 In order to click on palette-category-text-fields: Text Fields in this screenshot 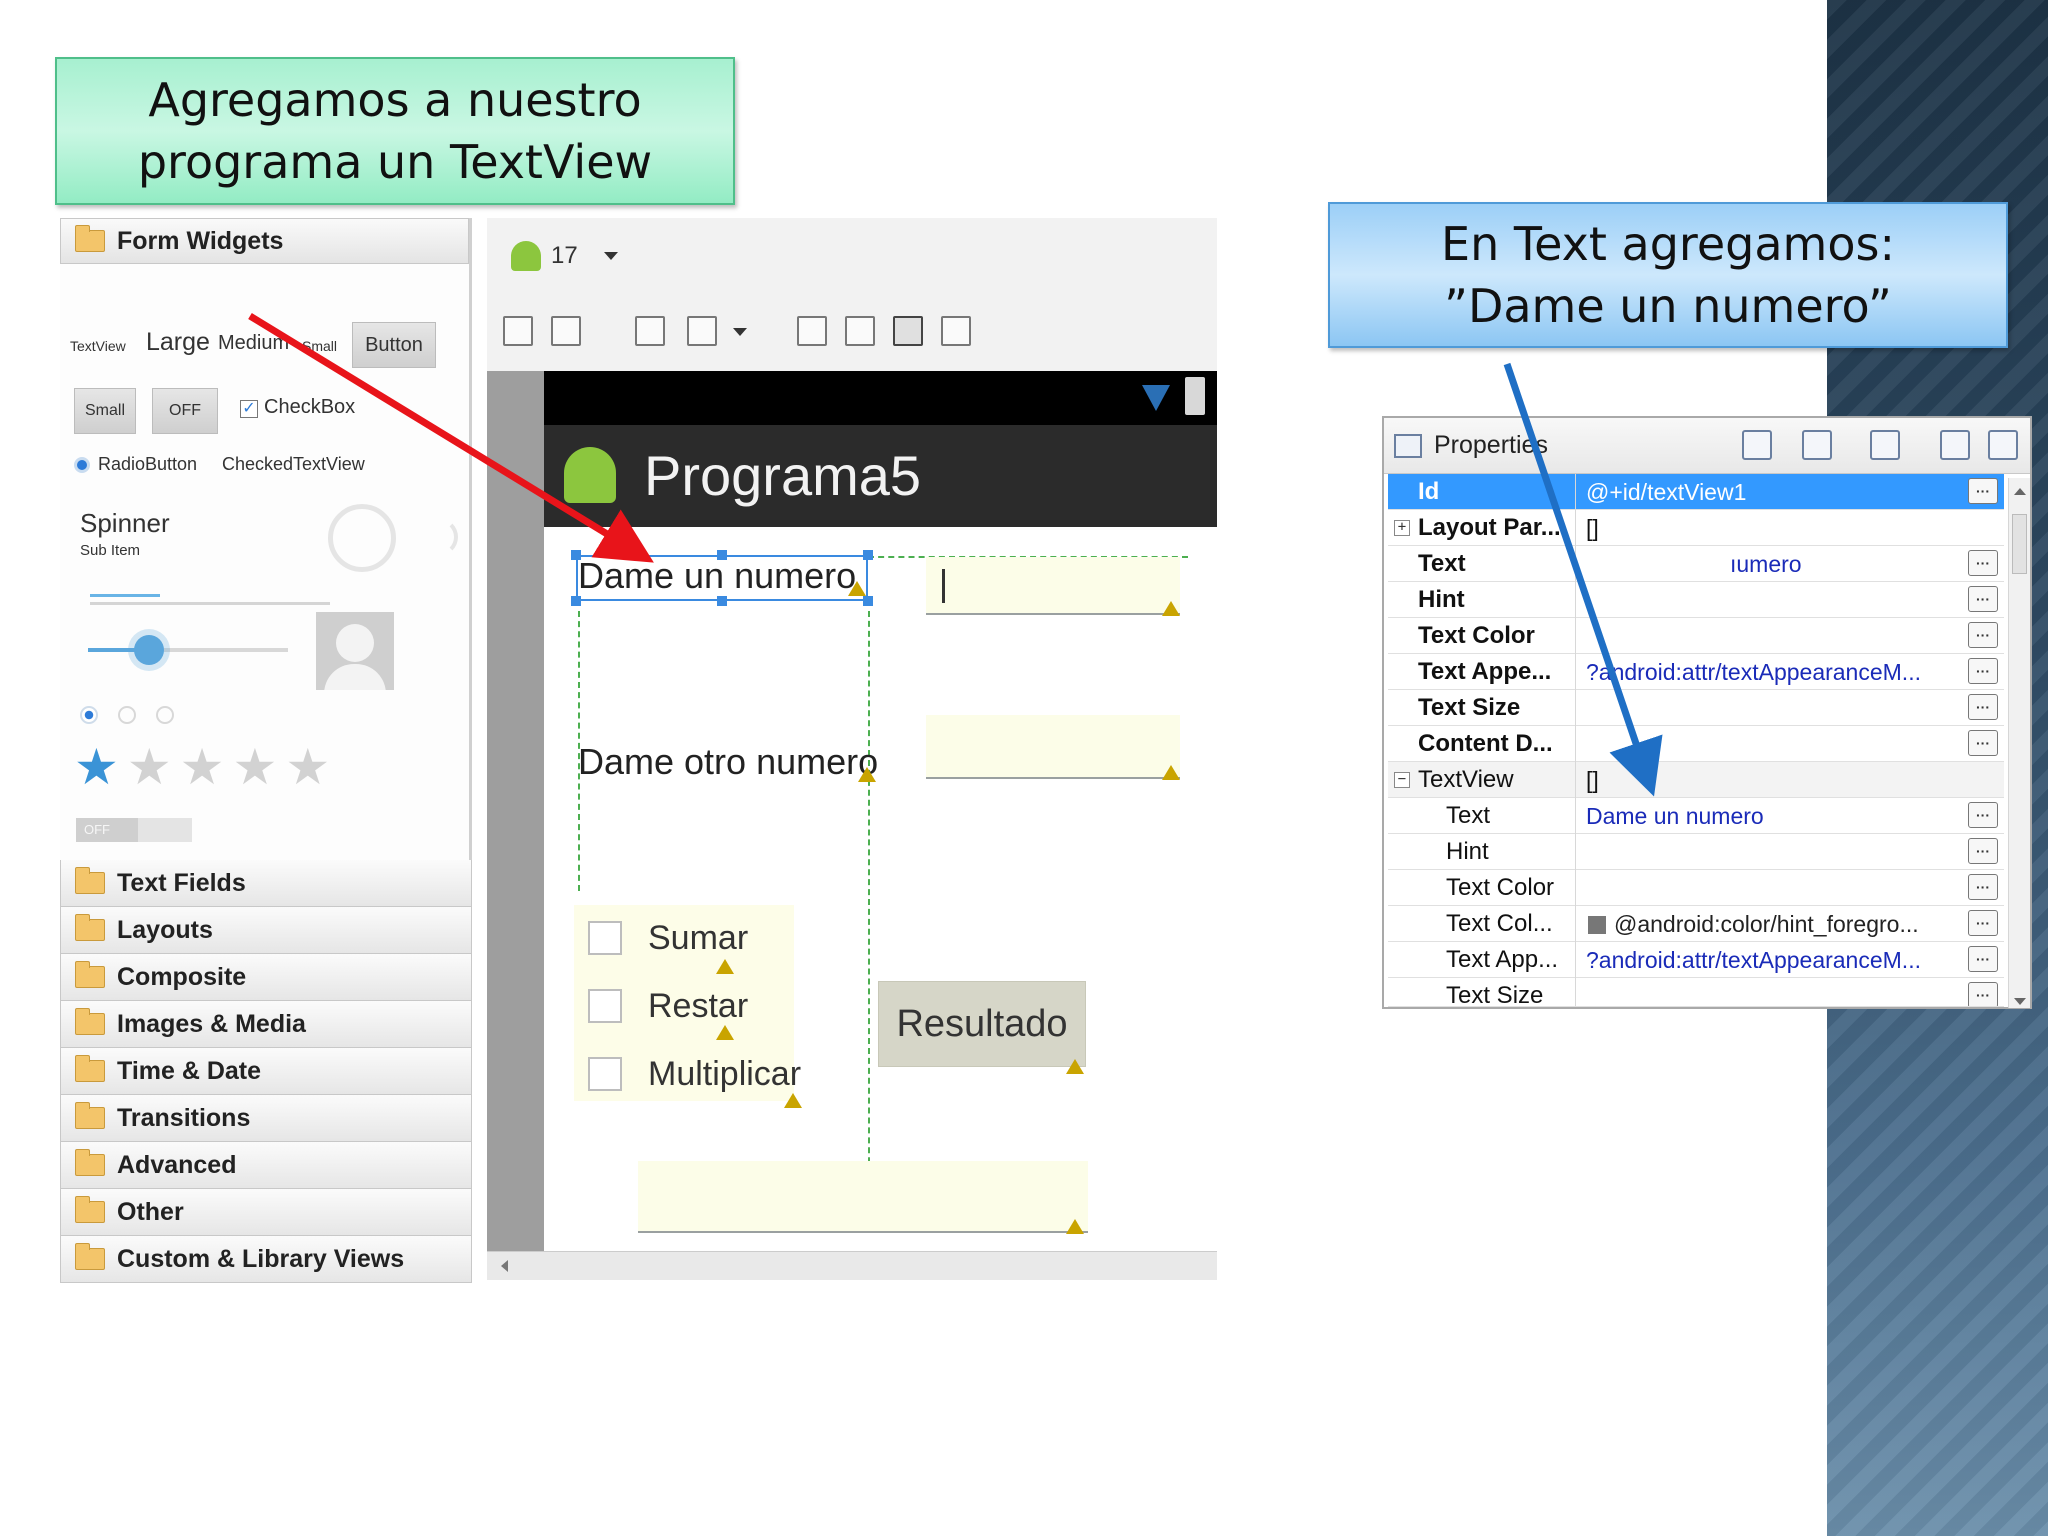, I will do `click(266, 883)`.